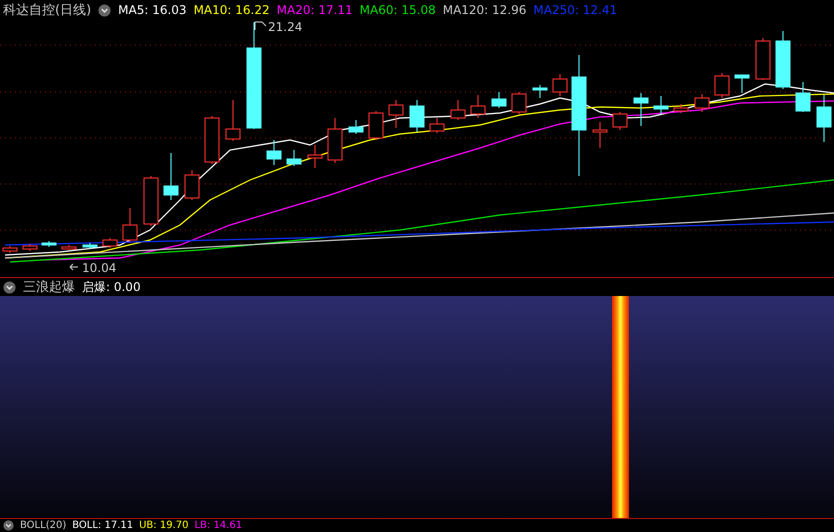 Image resolution: width=834 pixels, height=532 pixels. What do you see at coordinates (152, 10) in the screenshot?
I see `ma-value: MA5: 16.03` at bounding box center [152, 10].